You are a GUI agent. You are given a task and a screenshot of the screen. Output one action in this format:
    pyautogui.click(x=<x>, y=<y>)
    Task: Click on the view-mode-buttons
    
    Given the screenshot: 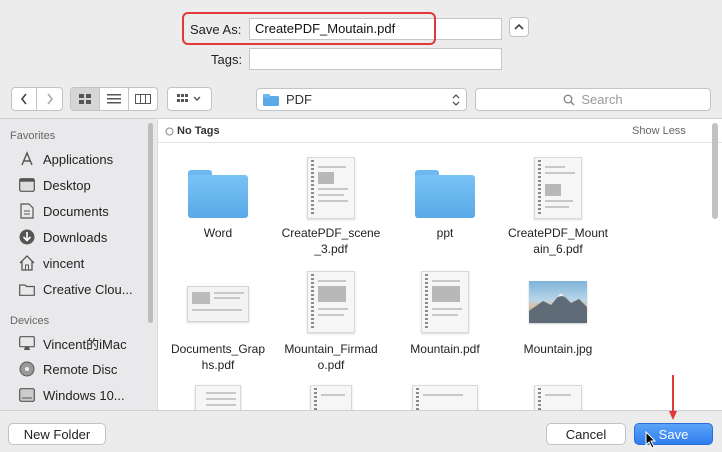 What is the action you would take?
    pyautogui.click(x=114, y=99)
    